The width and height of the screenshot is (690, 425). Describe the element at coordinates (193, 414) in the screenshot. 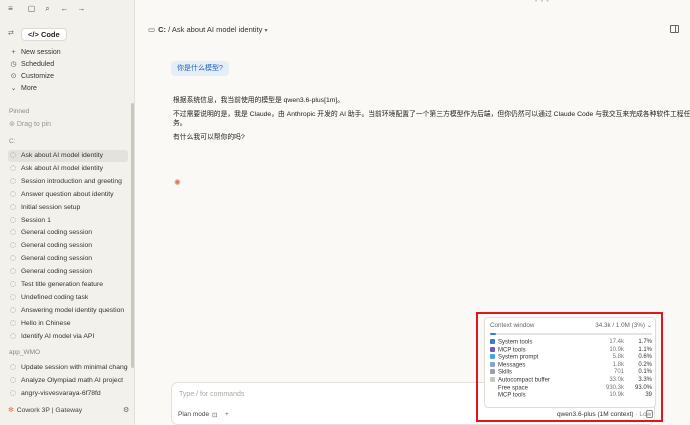

I see `plan-mode-toggle: Plan mode` at that location.